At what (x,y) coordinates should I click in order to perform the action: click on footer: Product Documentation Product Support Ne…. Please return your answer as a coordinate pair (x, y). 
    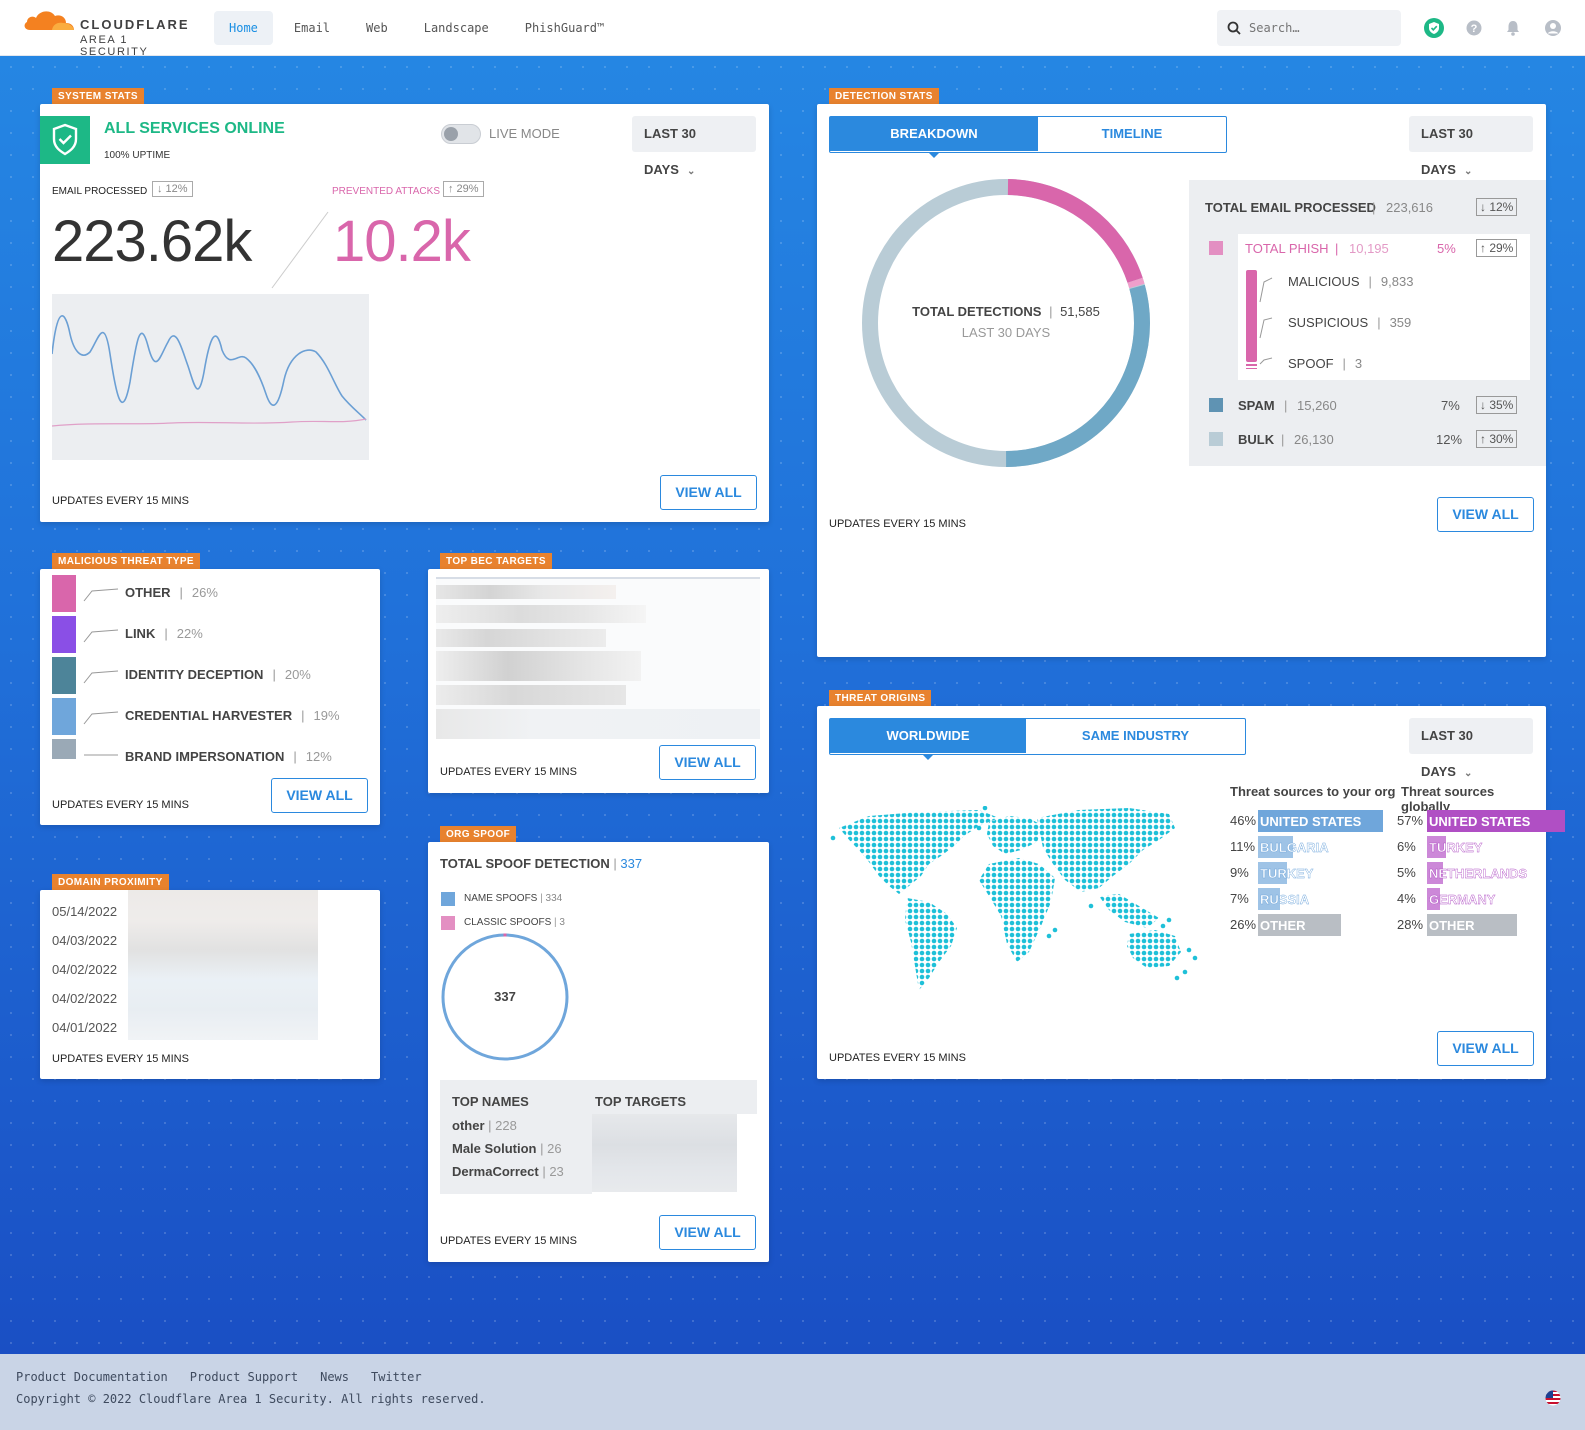
    Looking at the image, I should click on (792, 1392).